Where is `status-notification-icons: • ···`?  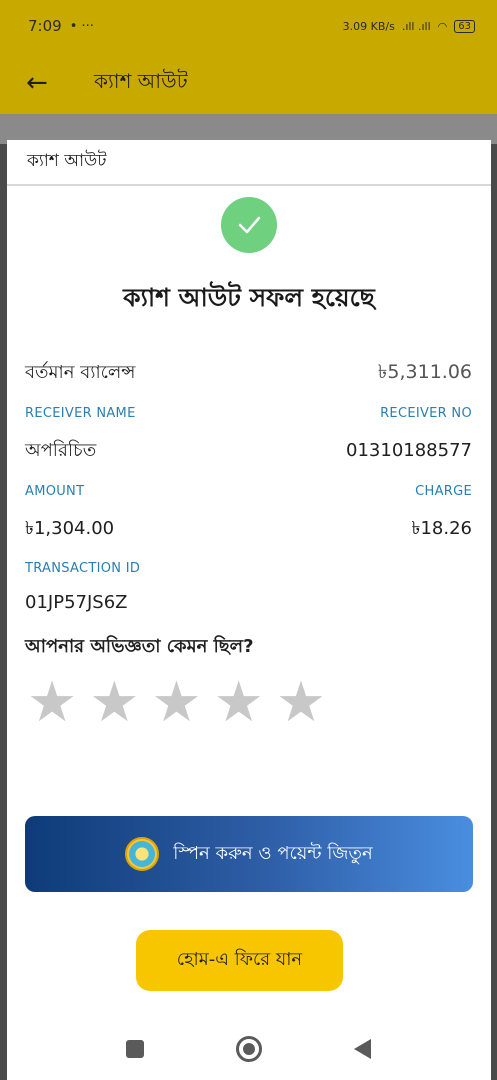 status-notification-icons: • ··· is located at coordinates (81, 26).